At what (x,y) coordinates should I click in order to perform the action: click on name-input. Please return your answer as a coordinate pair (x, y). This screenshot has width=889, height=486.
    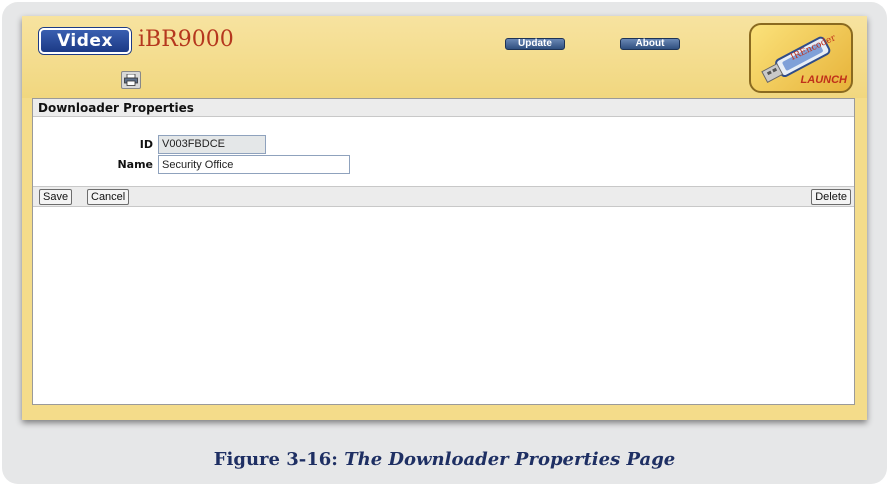
    Looking at the image, I should click on (254, 164).